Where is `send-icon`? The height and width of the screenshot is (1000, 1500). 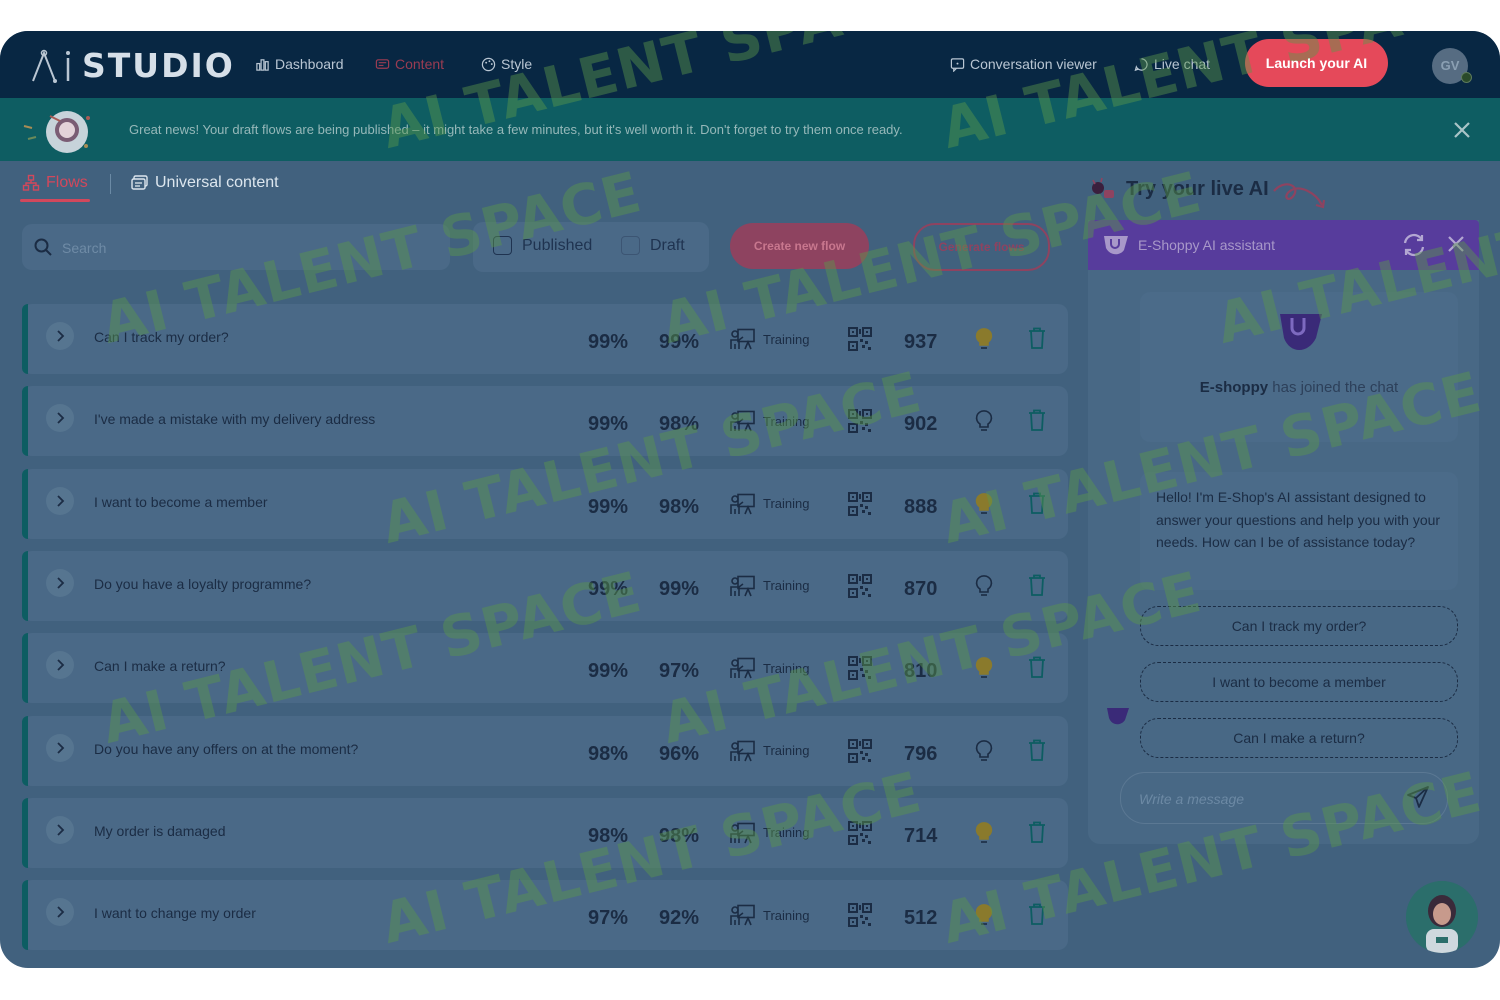 send-icon is located at coordinates (1418, 797).